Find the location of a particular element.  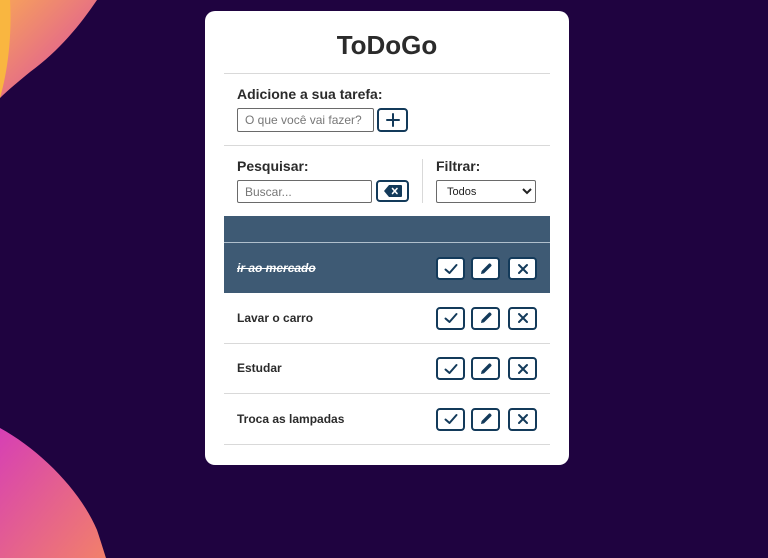

todo-item: Estudar is located at coordinates (387, 368).